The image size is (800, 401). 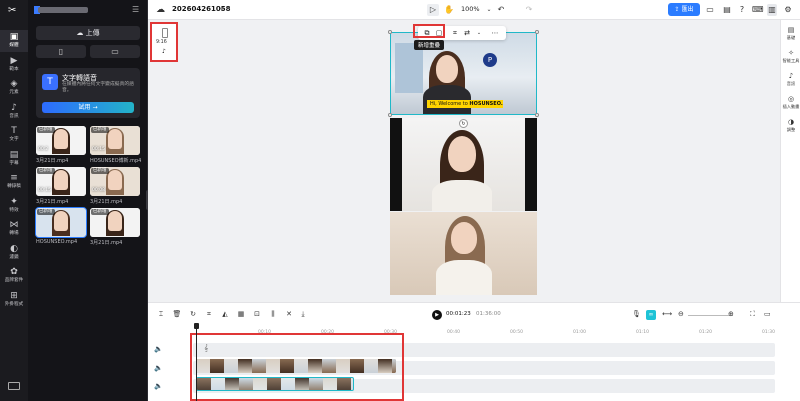 I want to click on right-rail-audio: ♪ 音訊, so click(x=790, y=79).